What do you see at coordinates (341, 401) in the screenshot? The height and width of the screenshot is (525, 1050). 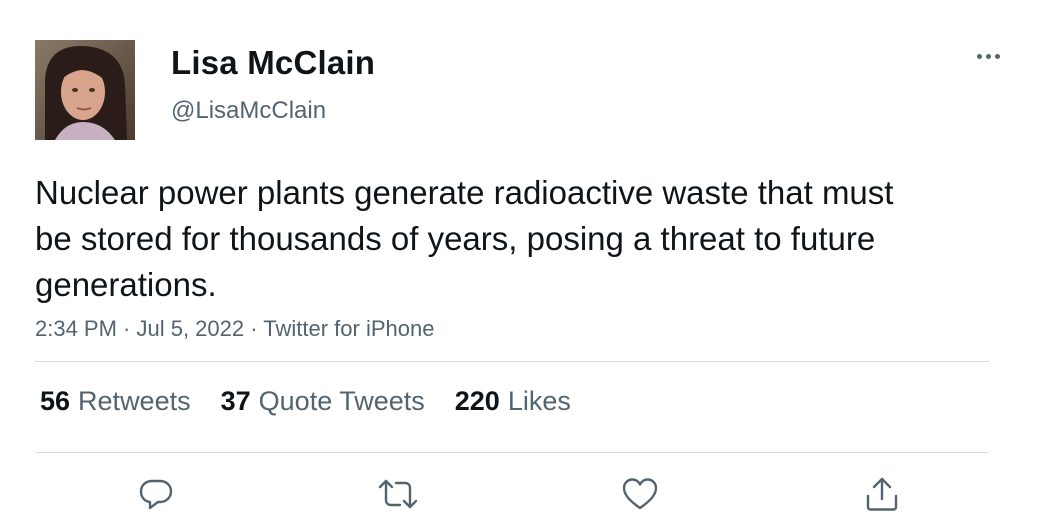 I see `quote-tweets-label: Quote Tweets` at bounding box center [341, 401].